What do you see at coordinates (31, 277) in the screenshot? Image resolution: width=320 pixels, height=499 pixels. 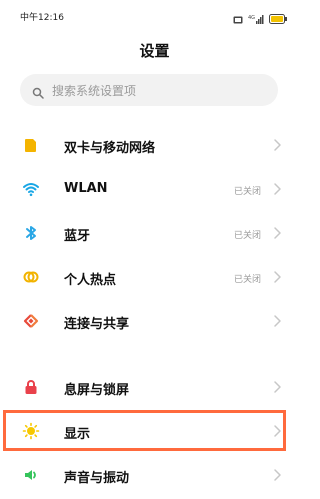 I see `hotspot-icon` at bounding box center [31, 277].